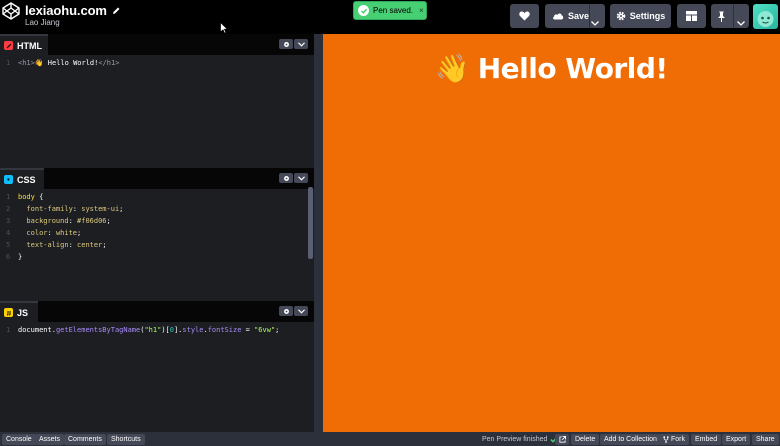  Describe the element at coordinates (157, 221) in the screenshot. I see `css-code-line: 3 background: #f06d06;` at that location.